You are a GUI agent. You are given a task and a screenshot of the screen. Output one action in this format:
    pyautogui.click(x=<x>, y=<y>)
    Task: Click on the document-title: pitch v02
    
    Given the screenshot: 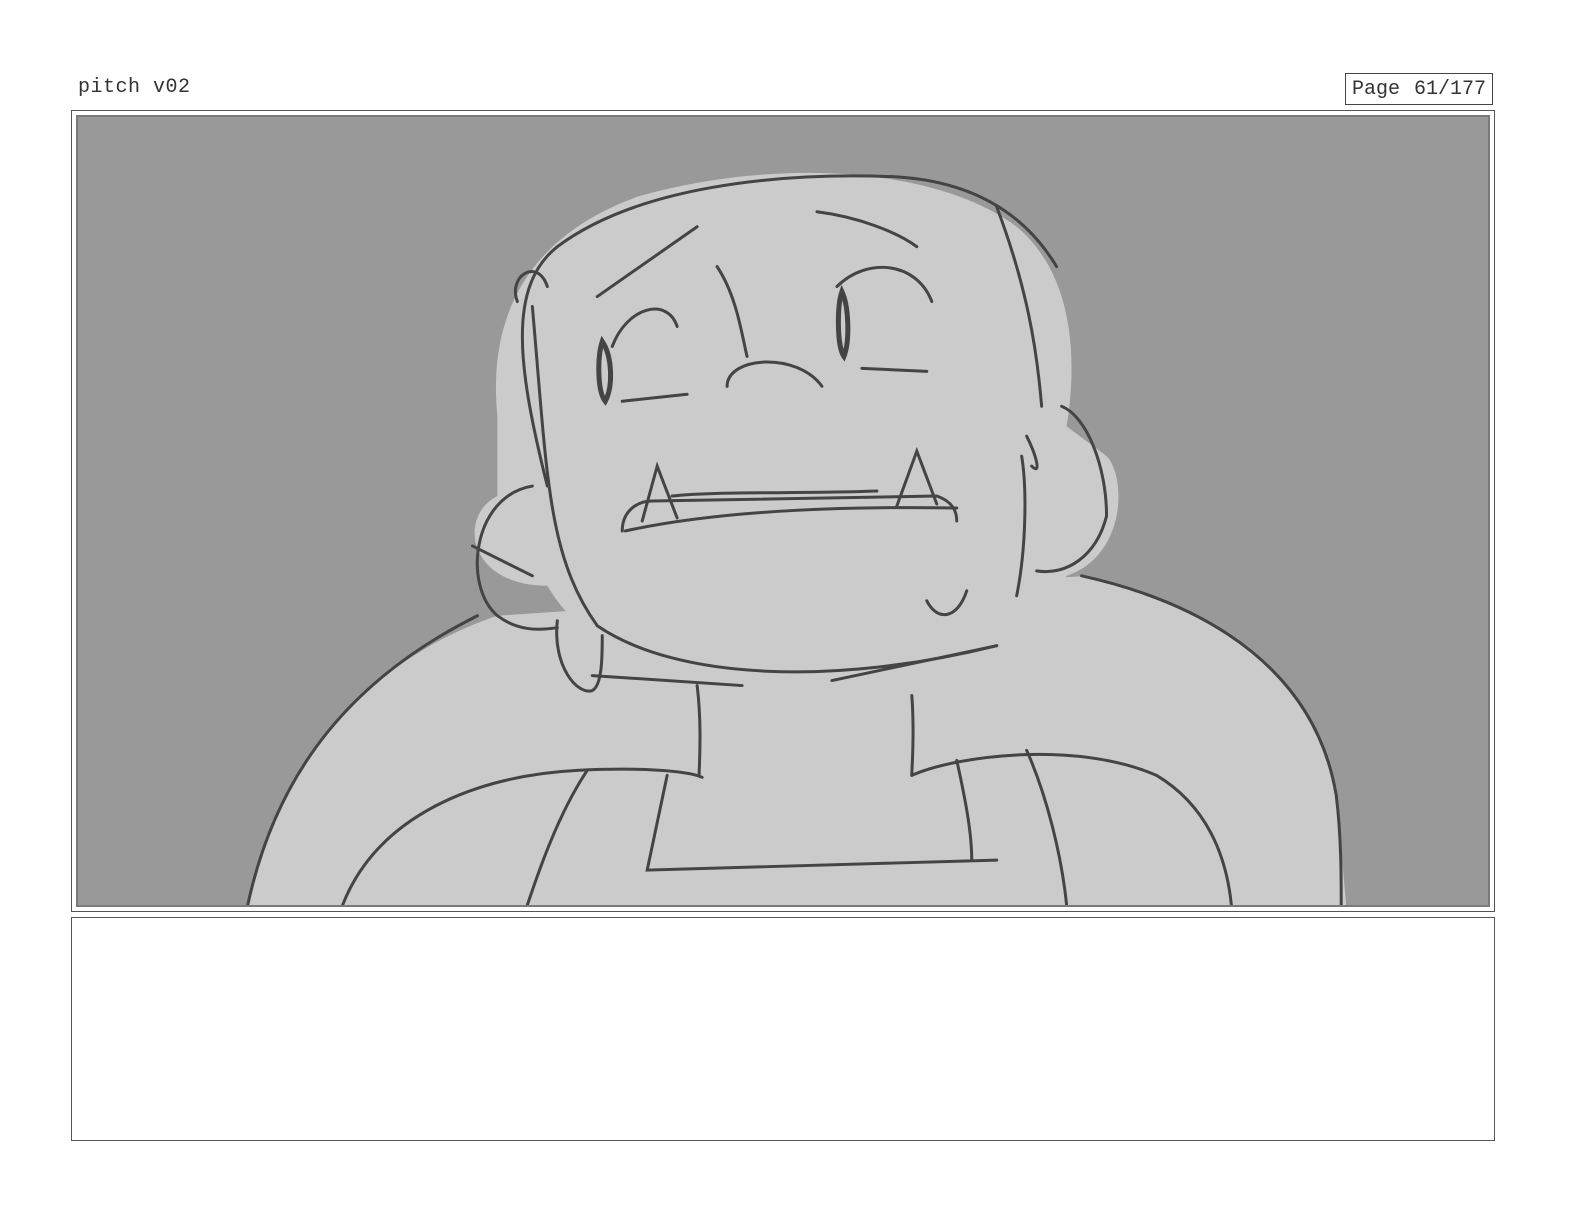 What is the action you would take?
    pyautogui.click(x=134, y=87)
    